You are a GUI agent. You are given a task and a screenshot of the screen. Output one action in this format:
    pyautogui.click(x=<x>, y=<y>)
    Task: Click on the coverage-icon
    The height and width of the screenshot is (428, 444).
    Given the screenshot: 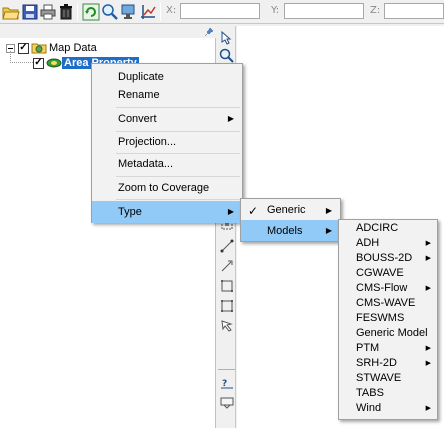 What is the action you would take?
    pyautogui.click(x=54, y=63)
    